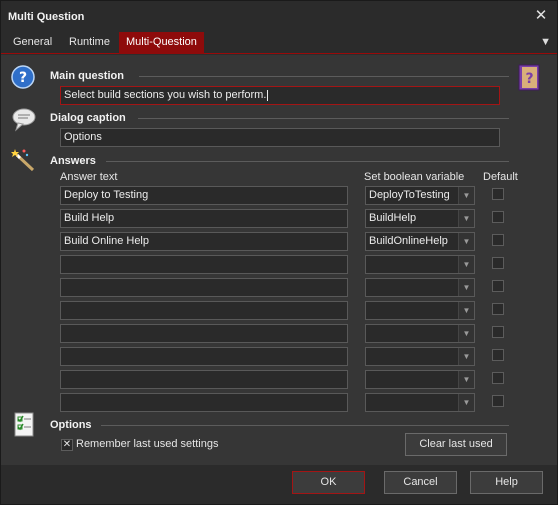 Image resolution: width=558 pixels, height=505 pixels. Describe the element at coordinates (268, 95) in the screenshot. I see `text-caret` at that location.